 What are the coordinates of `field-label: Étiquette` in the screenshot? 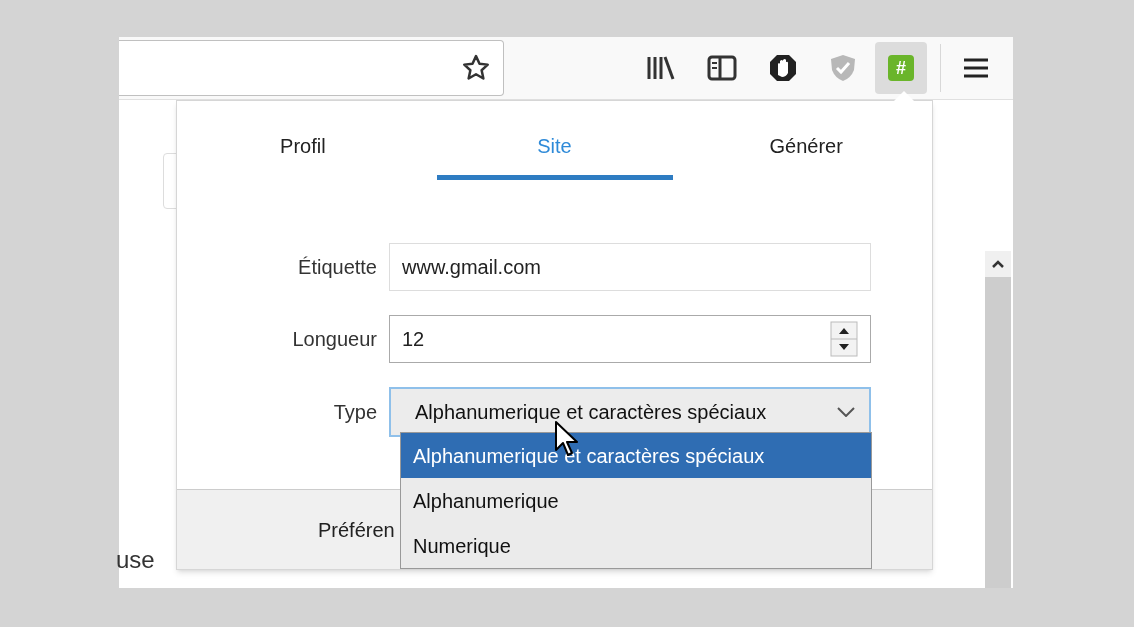 It's located at (337, 267).